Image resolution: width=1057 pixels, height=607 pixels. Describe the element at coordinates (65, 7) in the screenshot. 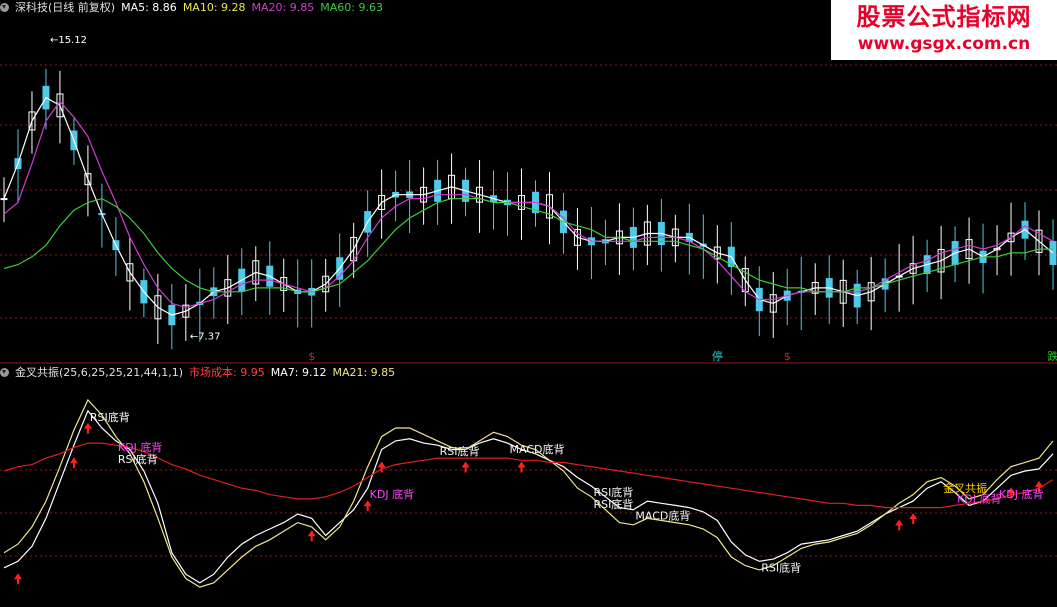

I see `stock-title: 深科技(日线 前复权)` at that location.